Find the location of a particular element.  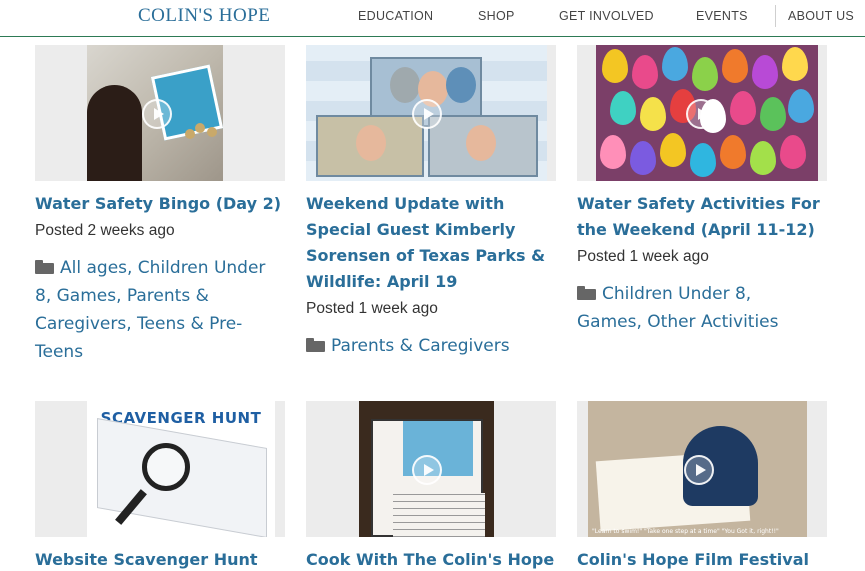

post-title-line: Colin's Hope Film Festival — is located at coordinates (702, 559).